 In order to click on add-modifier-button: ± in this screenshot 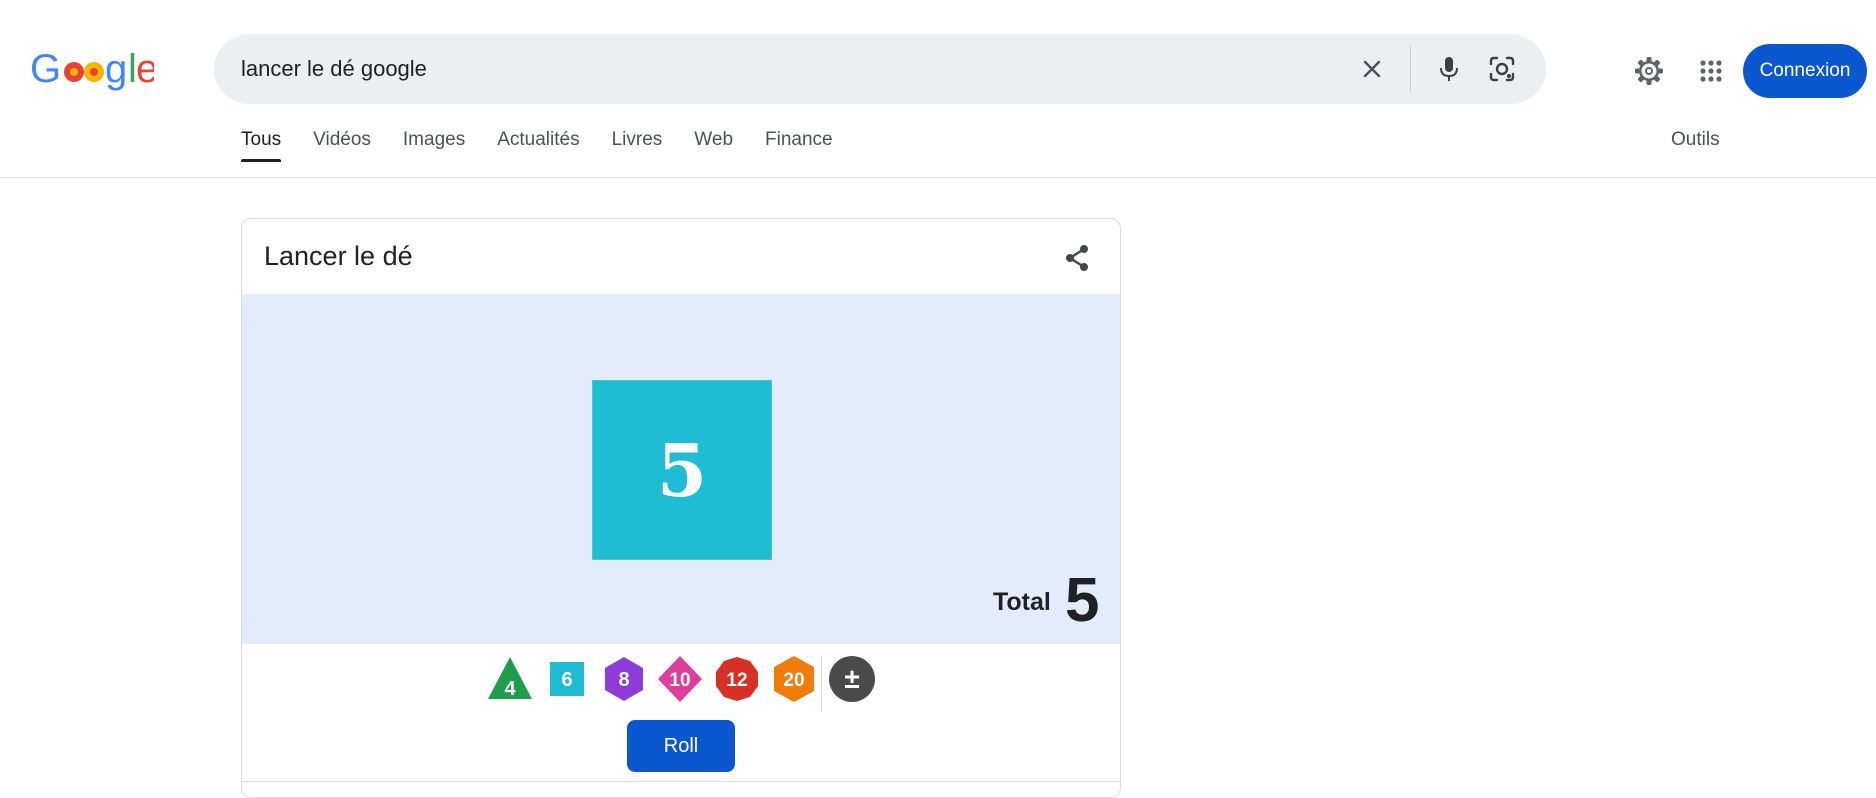, I will do `click(852, 679)`.